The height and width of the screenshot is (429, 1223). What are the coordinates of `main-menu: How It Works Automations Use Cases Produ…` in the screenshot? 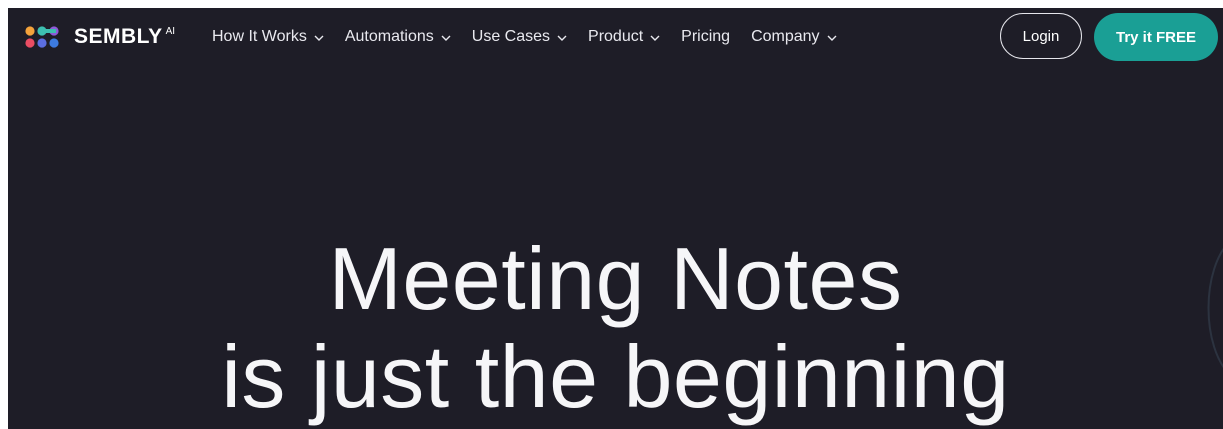 It's located at (535, 37).